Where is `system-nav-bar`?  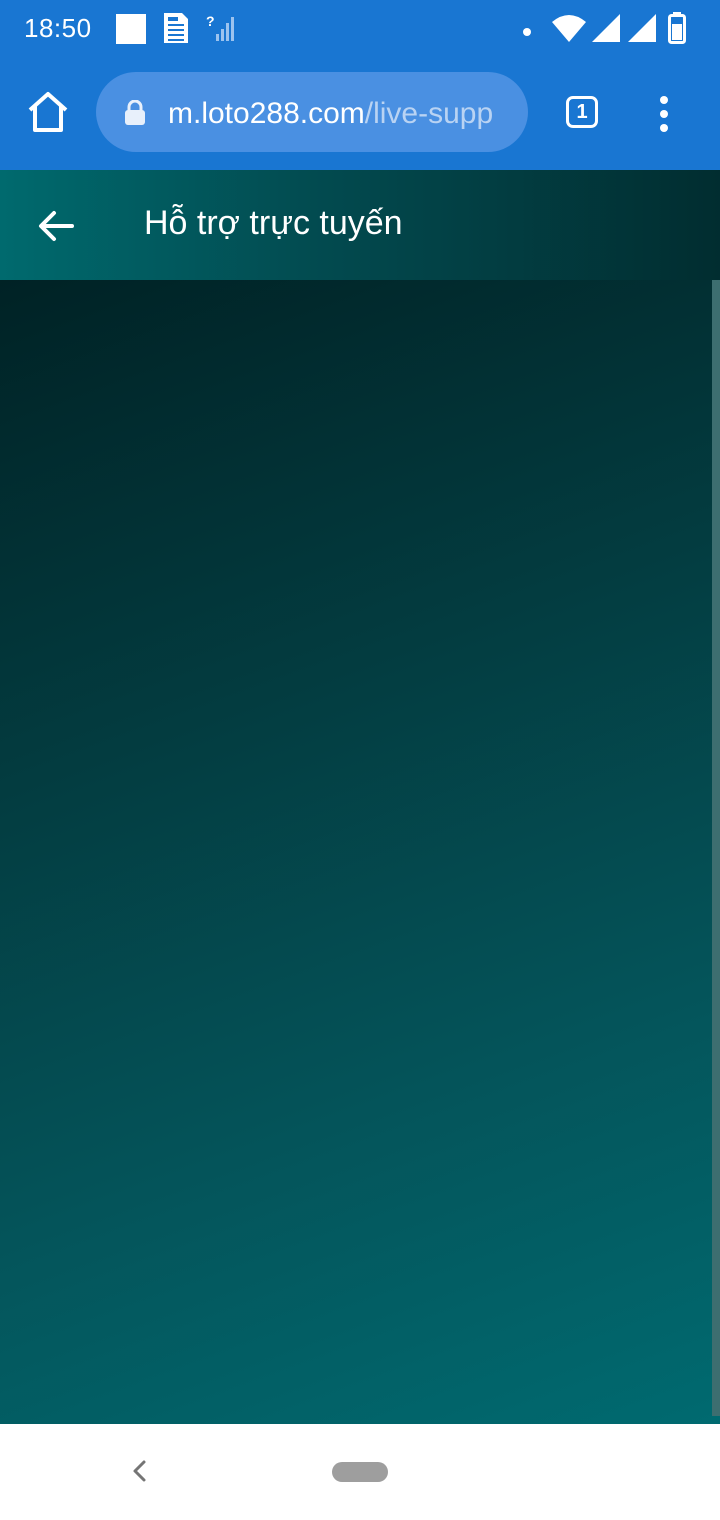
system-nav-bar is located at coordinates (360, 1472).